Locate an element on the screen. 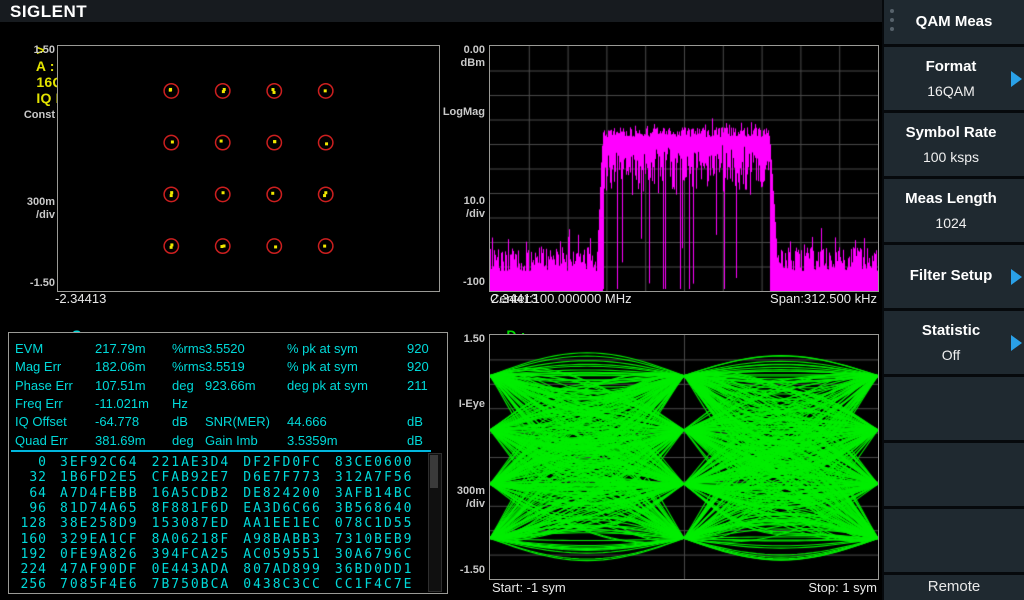  constellation-canvas is located at coordinates (248, 168).